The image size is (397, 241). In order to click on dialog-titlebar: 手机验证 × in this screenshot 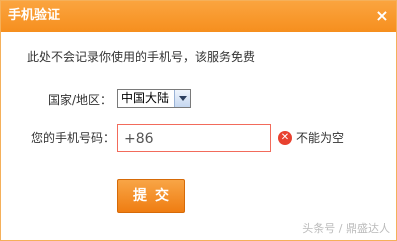, I will do `click(198, 16)`.